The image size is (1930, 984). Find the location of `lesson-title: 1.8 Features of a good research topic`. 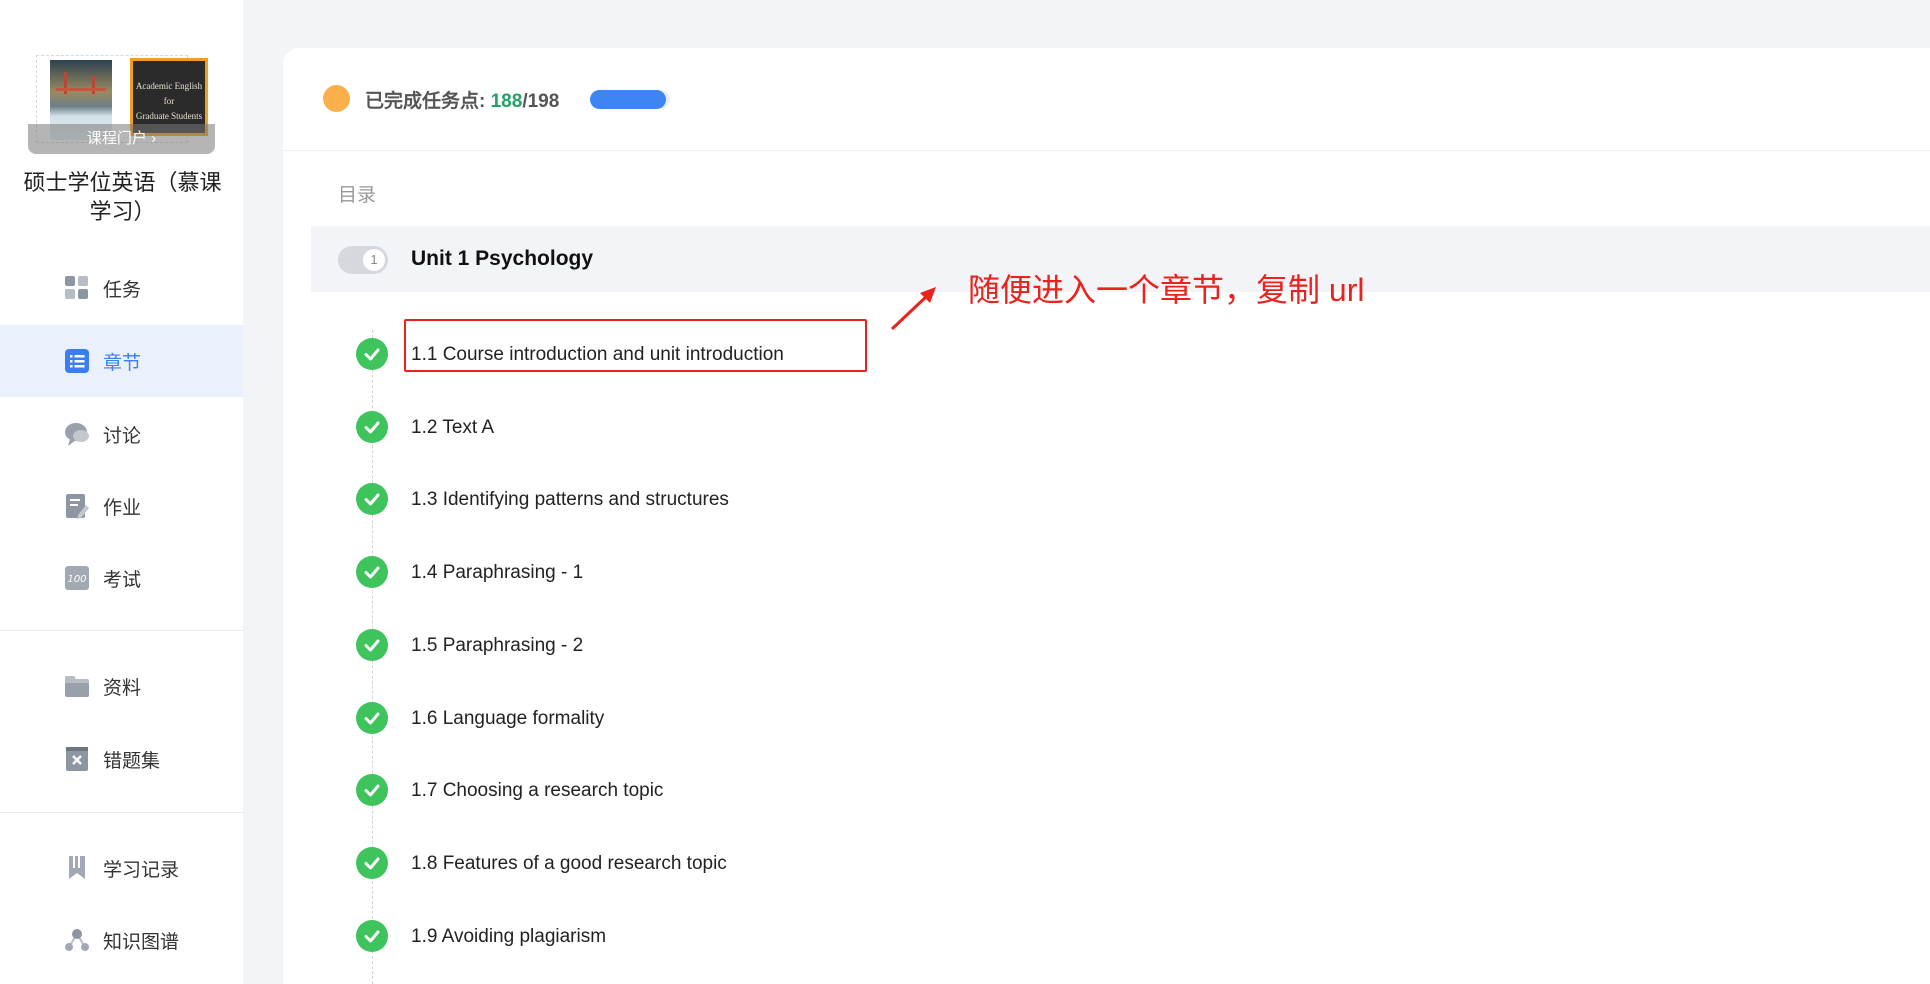

lesson-title: 1.8 Features of a good research topic is located at coordinates (569, 864).